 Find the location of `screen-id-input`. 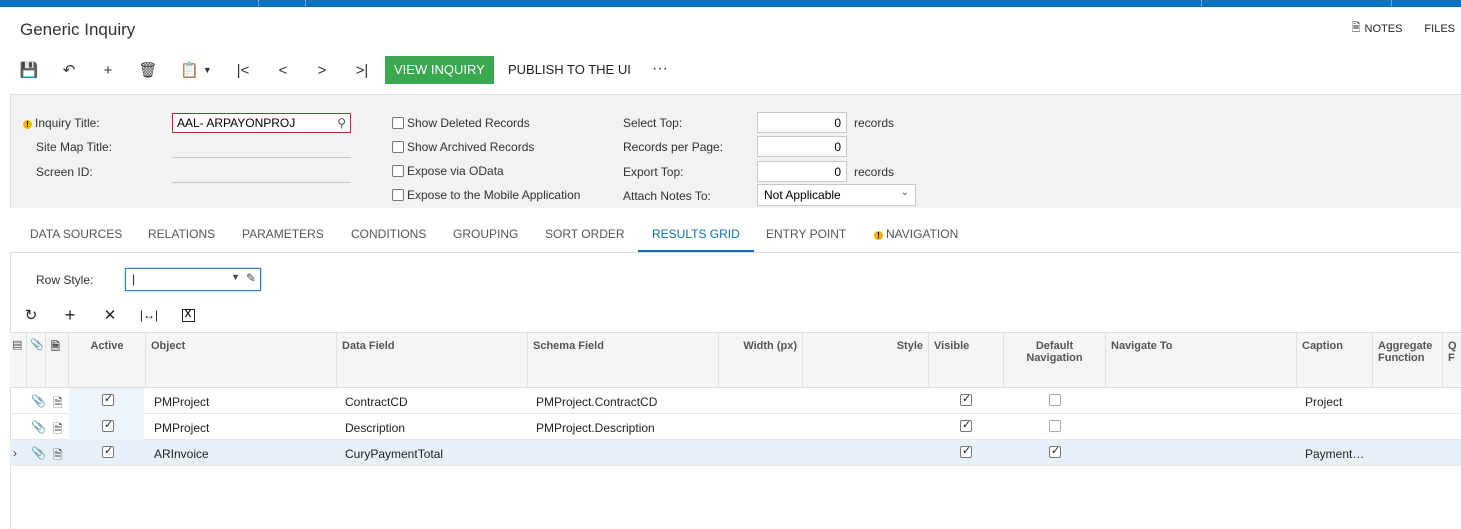

screen-id-input is located at coordinates (261, 182).